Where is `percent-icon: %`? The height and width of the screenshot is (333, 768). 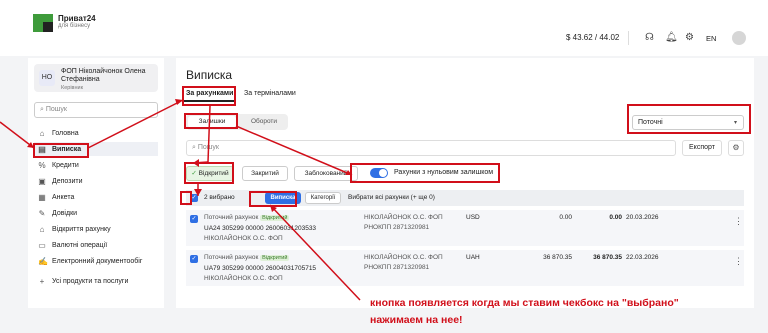
percent-icon: % is located at coordinates (42, 165).